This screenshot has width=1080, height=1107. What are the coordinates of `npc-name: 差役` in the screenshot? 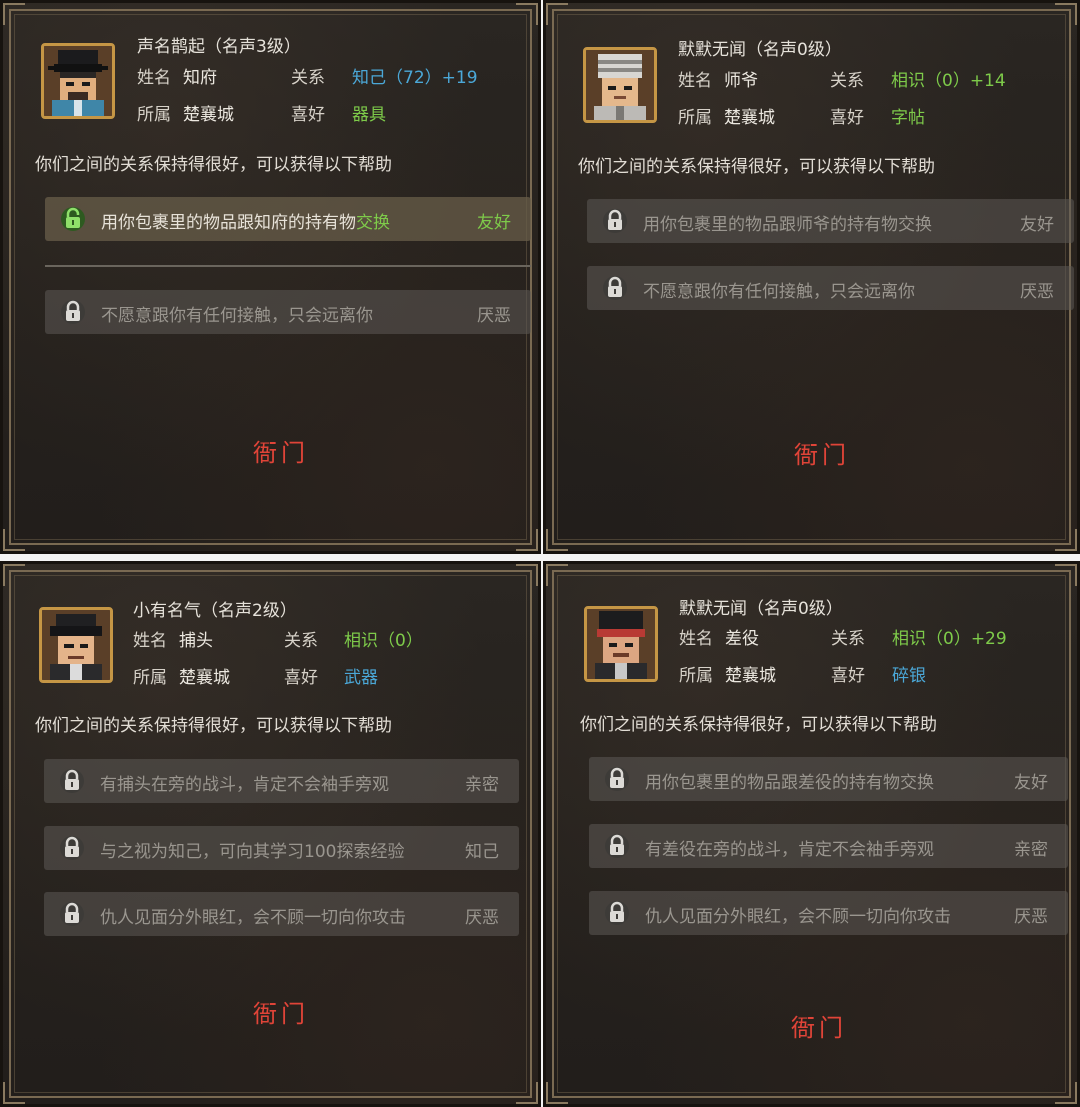 It's located at (742, 639).